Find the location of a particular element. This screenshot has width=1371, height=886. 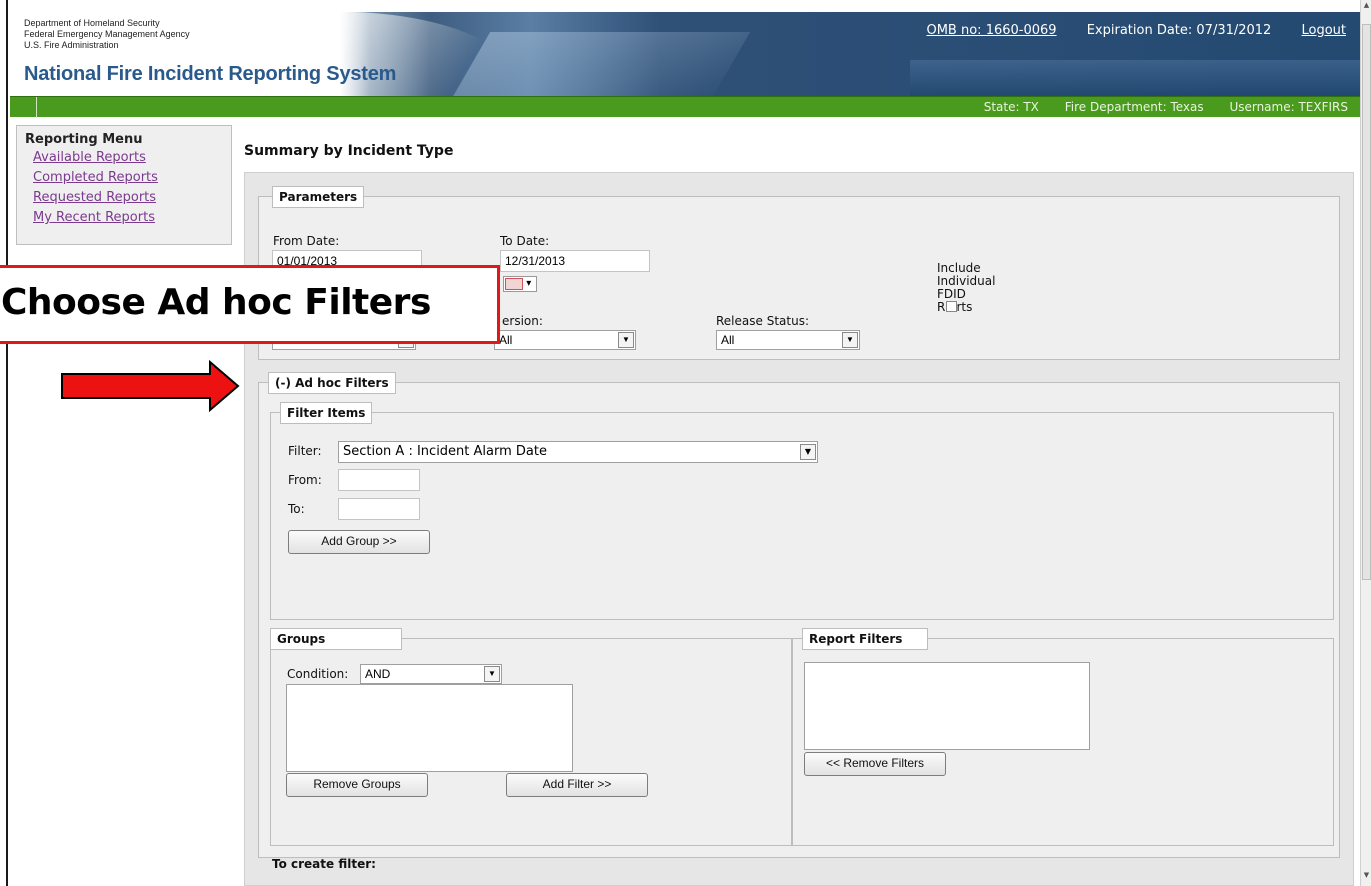

filter-from-input is located at coordinates (379, 480).